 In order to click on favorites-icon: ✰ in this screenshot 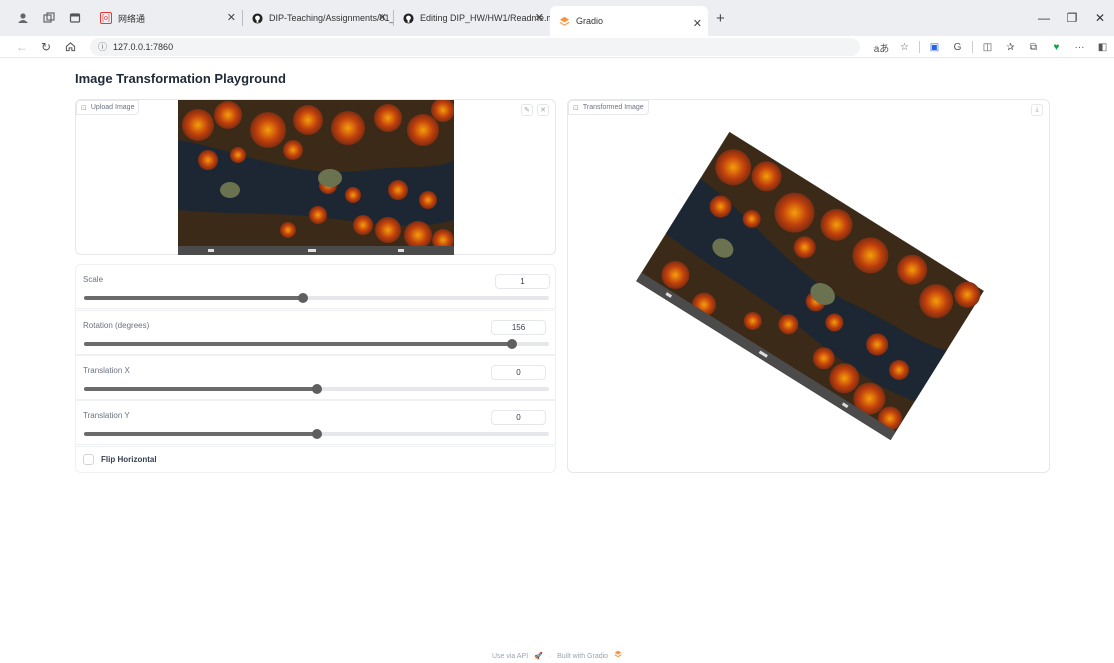, I will do `click(1010, 47)`.